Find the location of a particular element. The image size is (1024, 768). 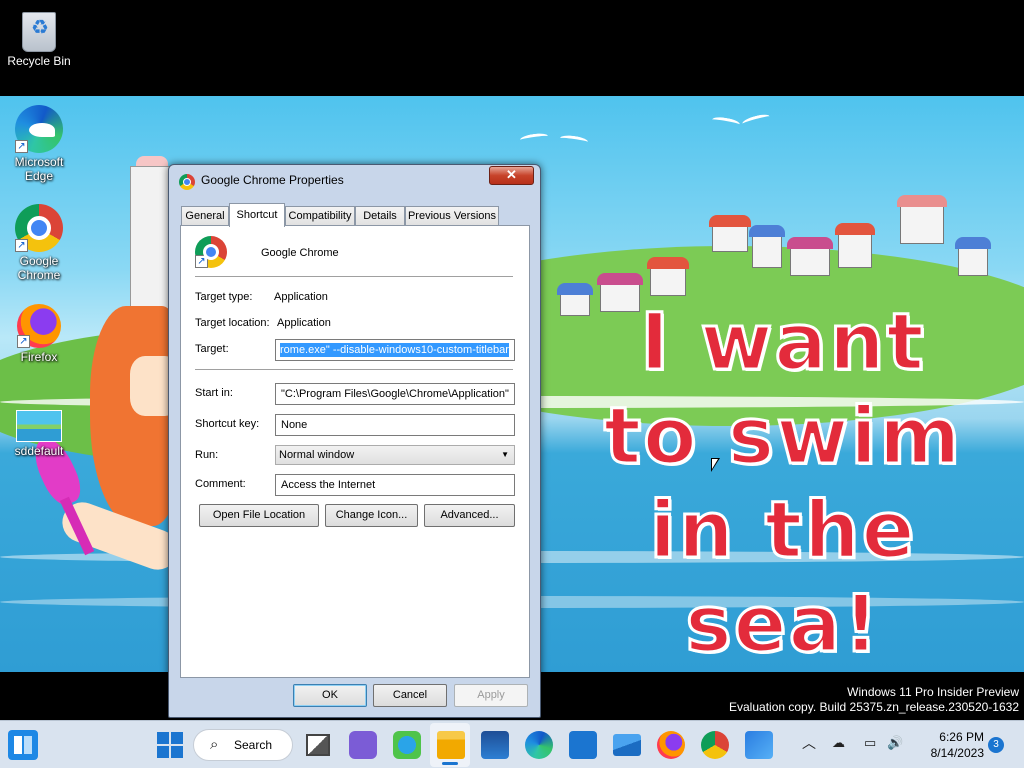

cancel-button: Cancel is located at coordinates (410, 695).